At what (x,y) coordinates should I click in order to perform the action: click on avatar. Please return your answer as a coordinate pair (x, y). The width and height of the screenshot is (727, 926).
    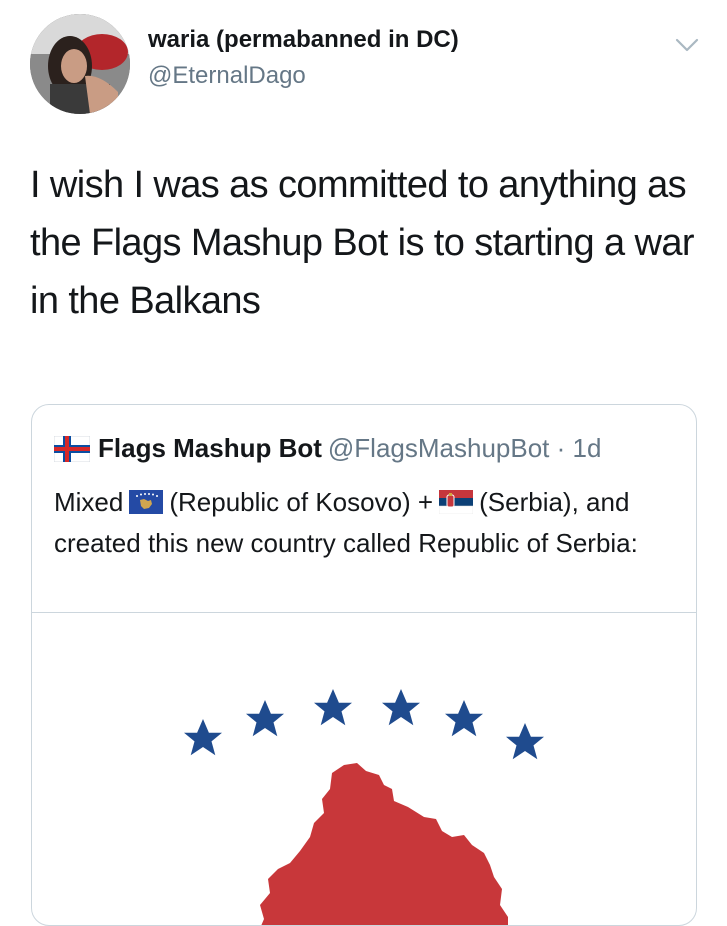
    Looking at the image, I should click on (80, 64).